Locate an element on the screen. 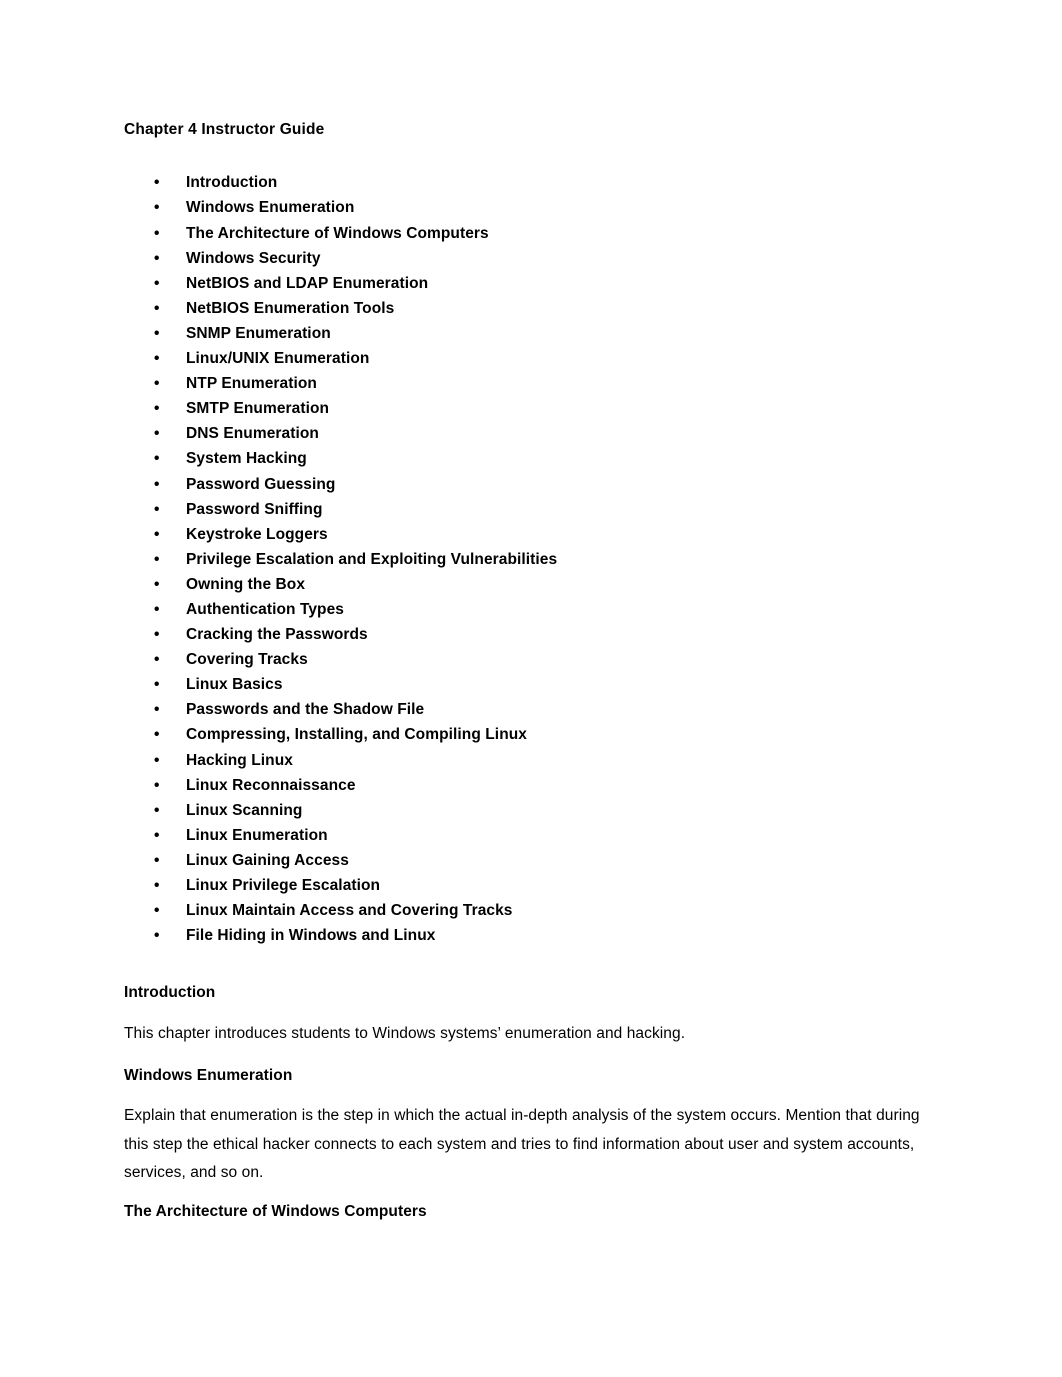  list-item: • SMTP Enumeration is located at coordinates (538, 408).